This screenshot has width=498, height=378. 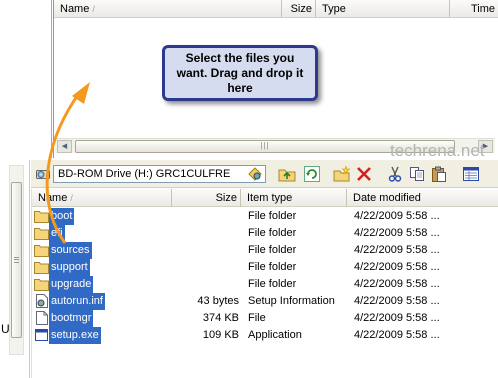 I want to click on grip-icon, so click(x=16, y=260).